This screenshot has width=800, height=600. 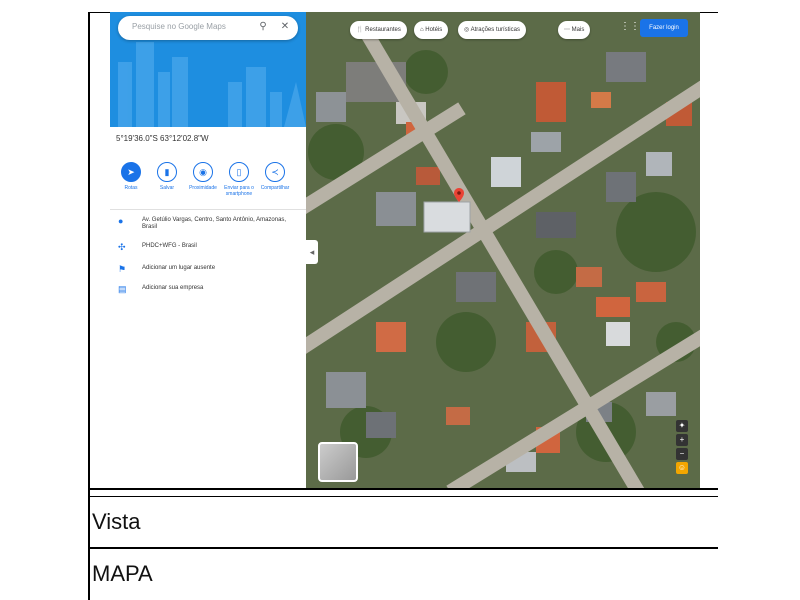 I want to click on search-input: Pesquise no Google Maps, so click(x=179, y=26).